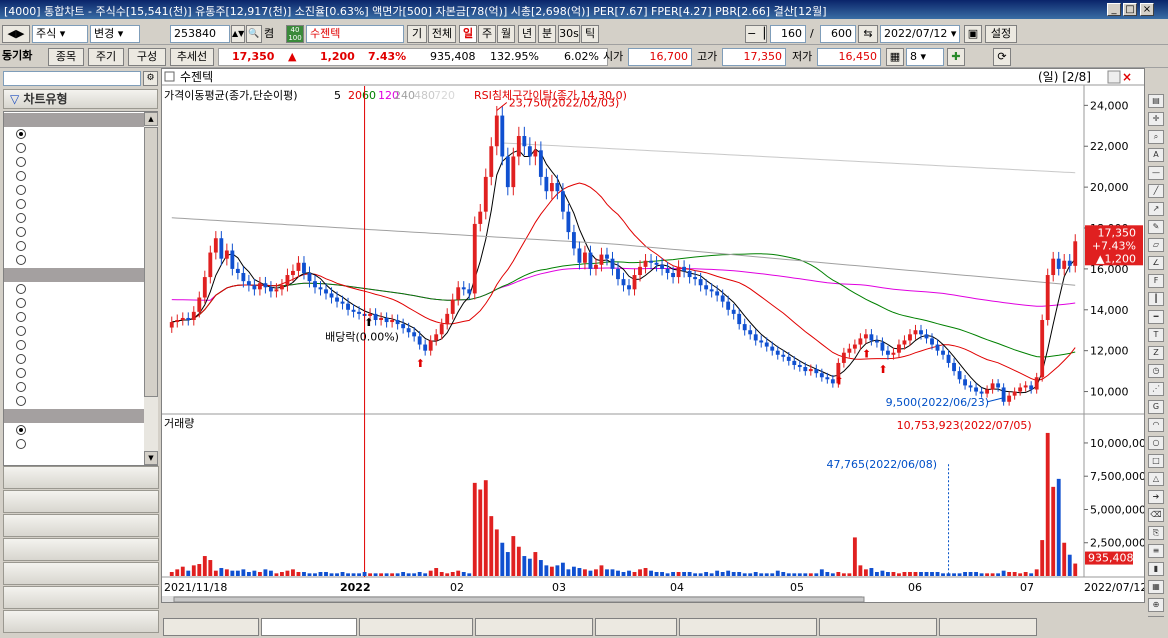 The width and height of the screenshot is (1168, 638). What do you see at coordinates (115, 34) in the screenshot?
I see `change-select: 변경 ▾` at bounding box center [115, 34].